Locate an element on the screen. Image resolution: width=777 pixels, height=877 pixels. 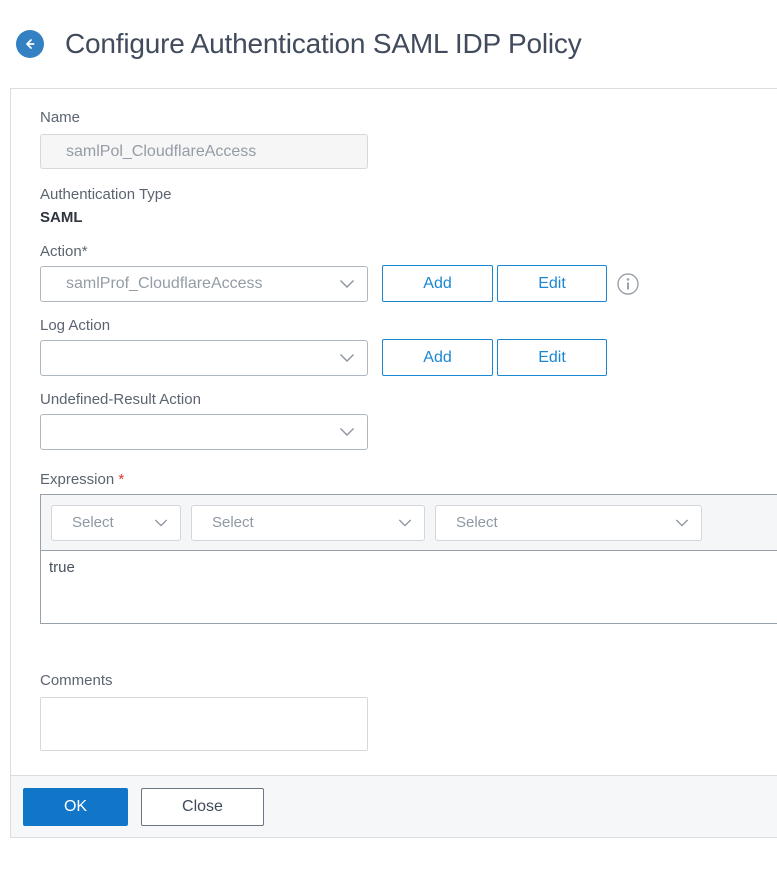
action-select-value: samlProf_CloudflareAccess is located at coordinates (164, 283).